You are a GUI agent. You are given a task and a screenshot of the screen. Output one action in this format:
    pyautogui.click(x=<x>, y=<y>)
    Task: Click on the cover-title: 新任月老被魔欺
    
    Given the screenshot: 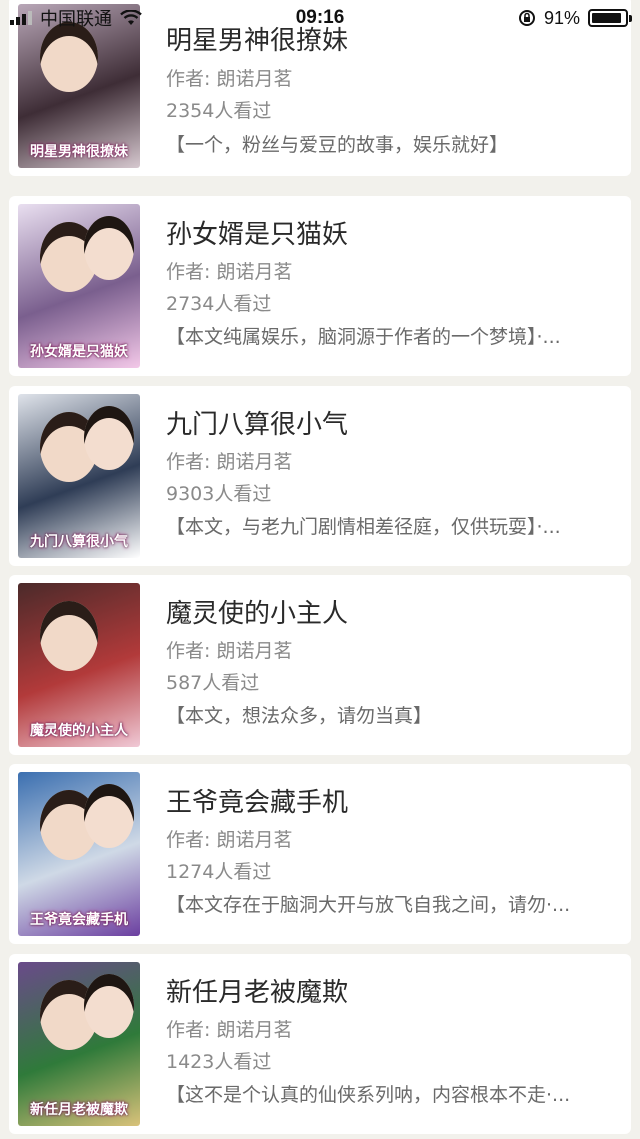 What is the action you would take?
    pyautogui.click(x=79, y=1109)
    